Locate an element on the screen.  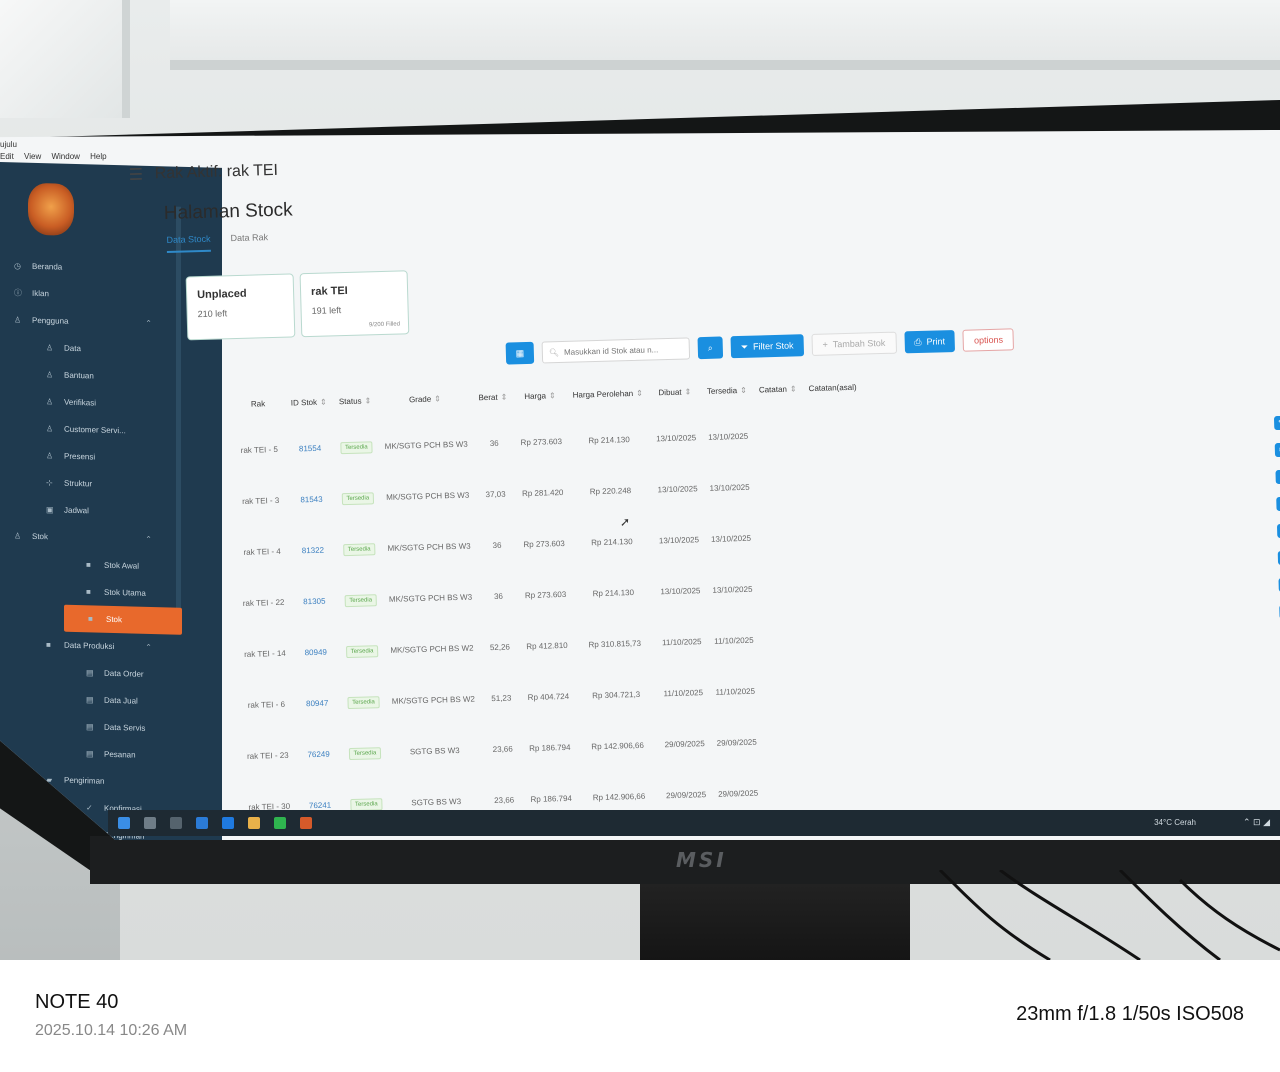
tab-data-stock: Data Stock is located at coordinates (188, 243).